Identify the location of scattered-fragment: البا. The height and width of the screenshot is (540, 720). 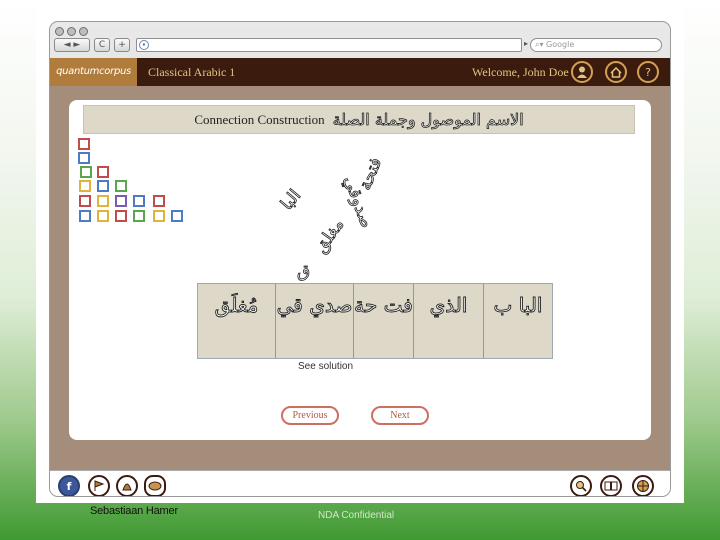
(291, 199).